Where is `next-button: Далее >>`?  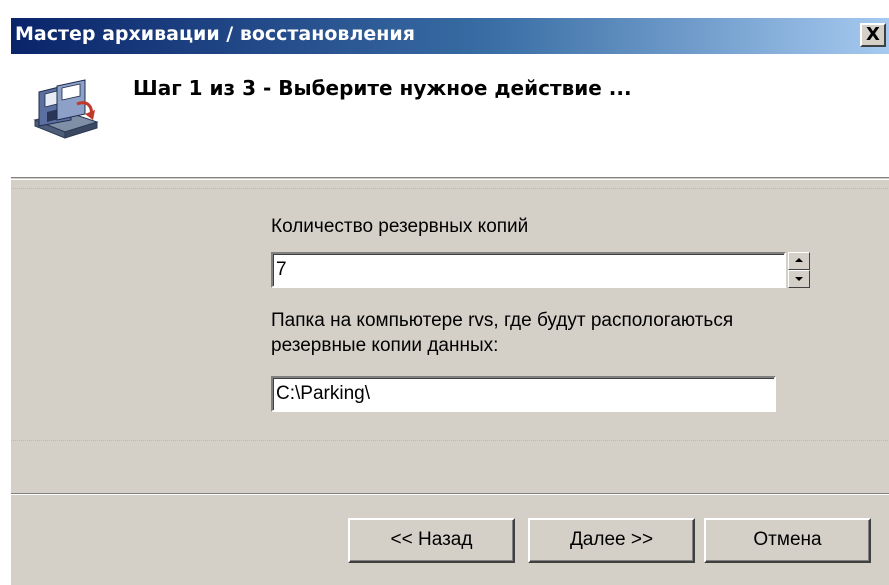 next-button: Далее >> is located at coordinates (611, 540).